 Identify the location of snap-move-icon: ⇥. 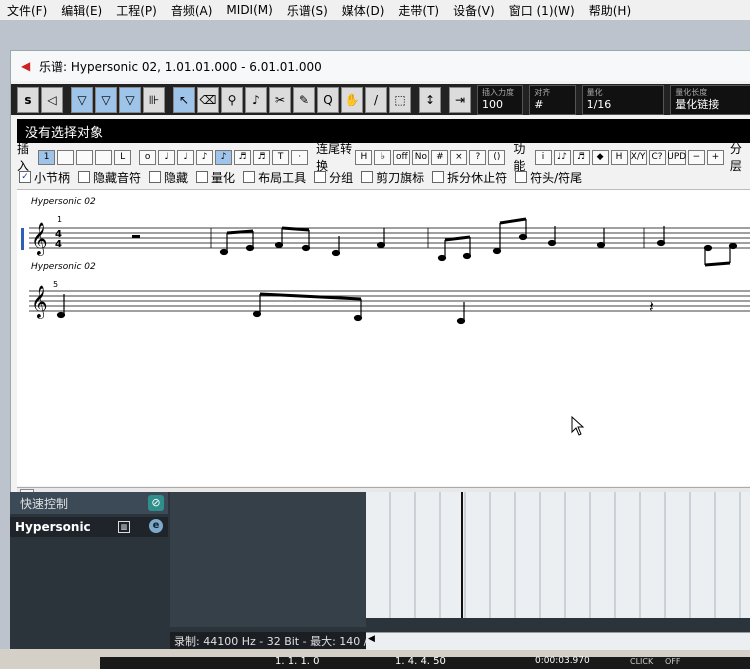
(460, 99).